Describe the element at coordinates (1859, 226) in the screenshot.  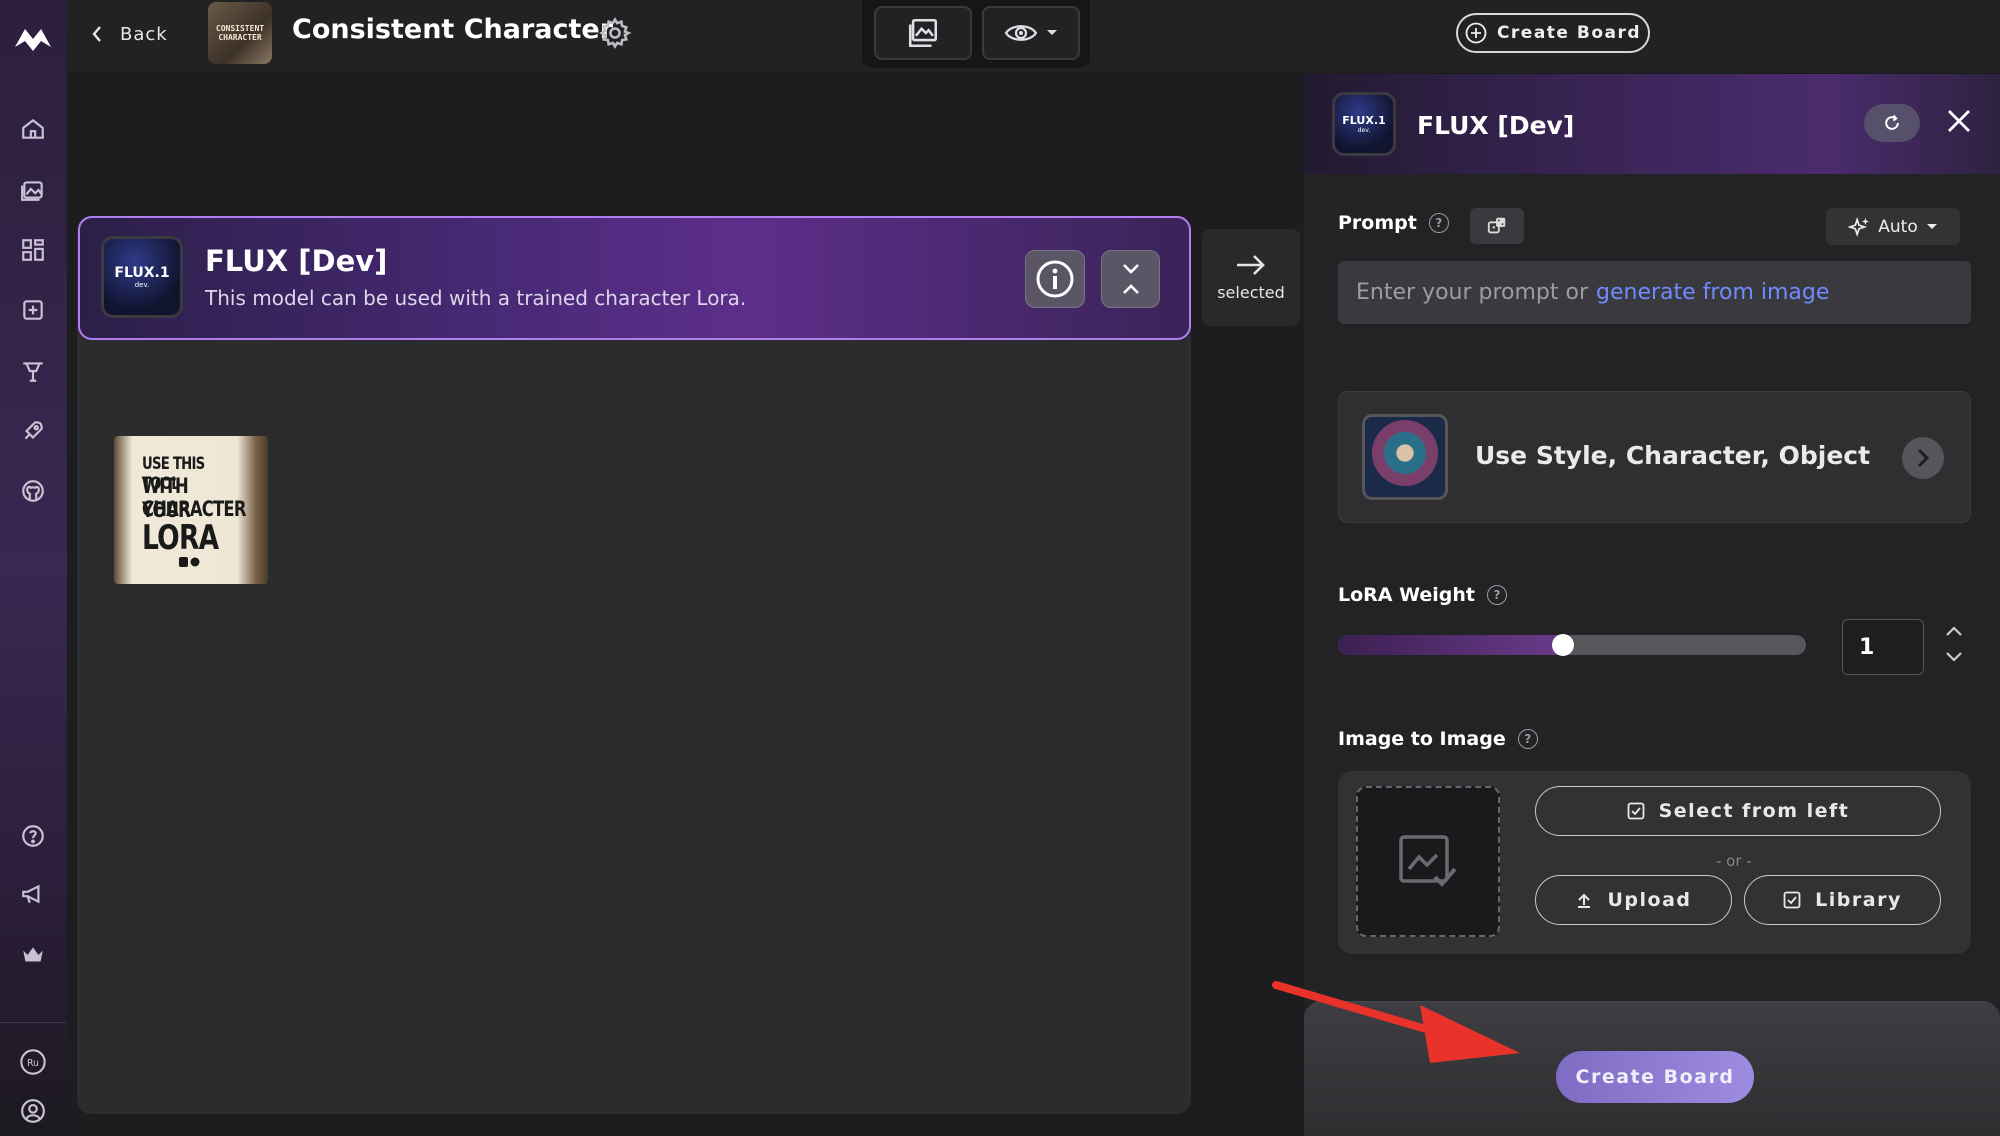
I see `sparkle-icon` at that location.